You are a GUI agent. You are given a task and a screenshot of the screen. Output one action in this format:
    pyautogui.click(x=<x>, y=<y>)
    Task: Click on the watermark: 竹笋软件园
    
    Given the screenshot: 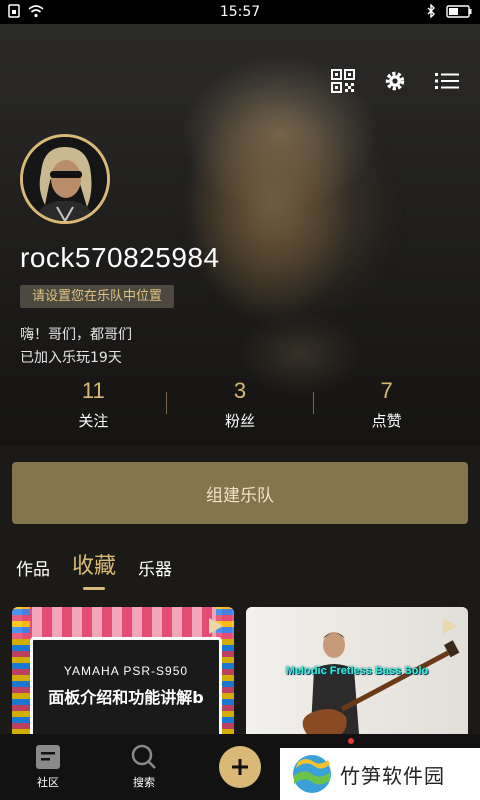 What is the action you would take?
    pyautogui.click(x=380, y=774)
    